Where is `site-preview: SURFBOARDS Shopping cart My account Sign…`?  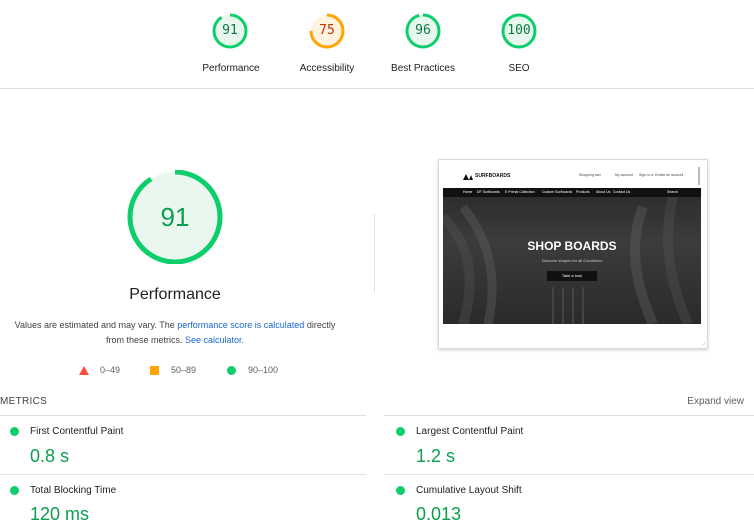
site-preview: SURFBOARDS Shopping cart My account Sign… is located at coordinates (572, 244).